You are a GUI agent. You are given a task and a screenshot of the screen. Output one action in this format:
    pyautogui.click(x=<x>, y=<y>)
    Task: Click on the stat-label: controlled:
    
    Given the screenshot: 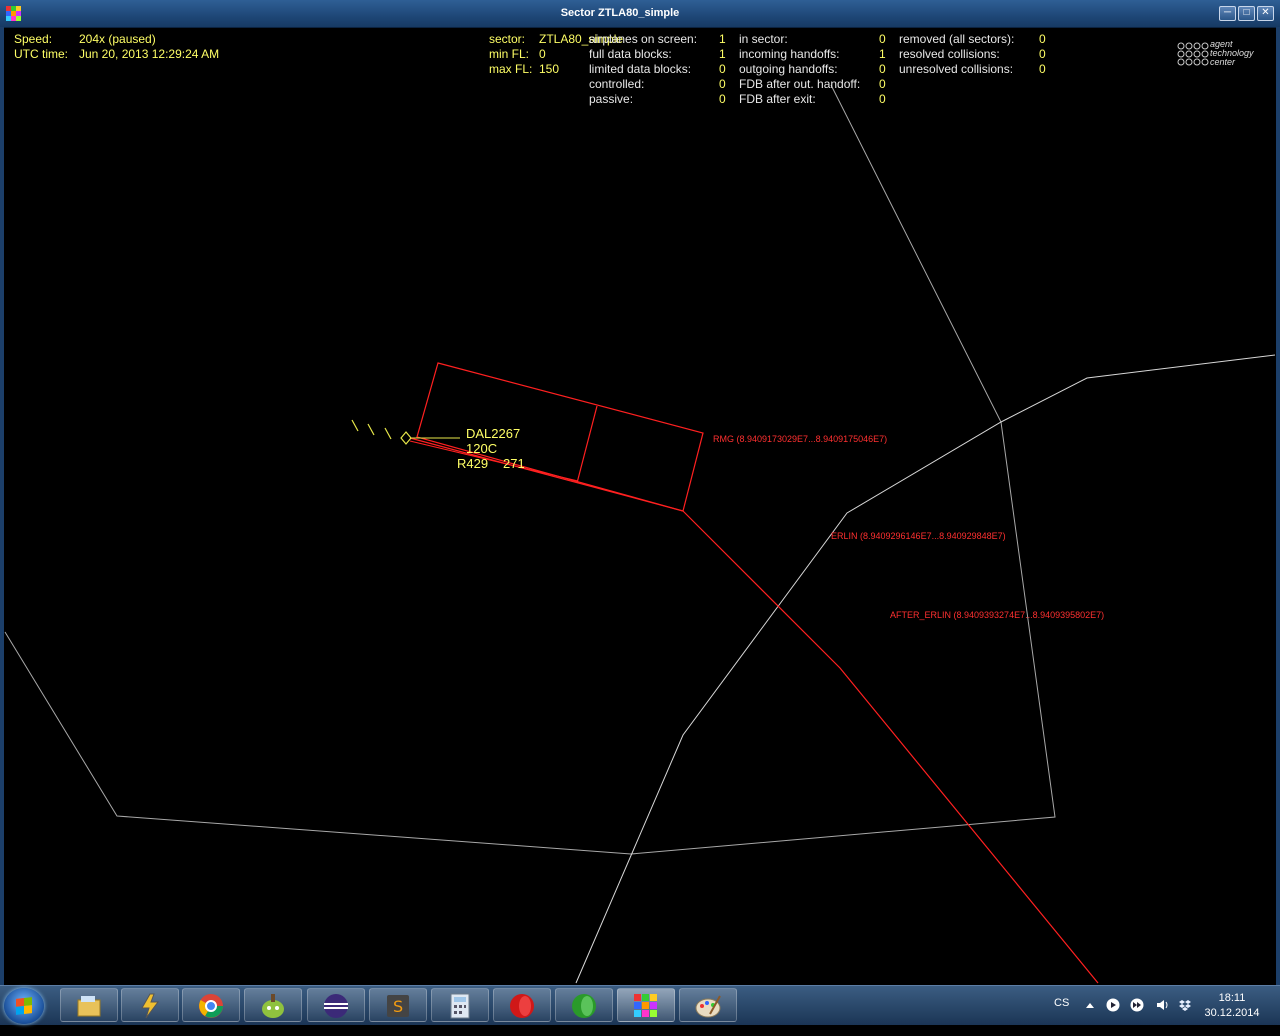 What is the action you would take?
    pyautogui.click(x=617, y=84)
    